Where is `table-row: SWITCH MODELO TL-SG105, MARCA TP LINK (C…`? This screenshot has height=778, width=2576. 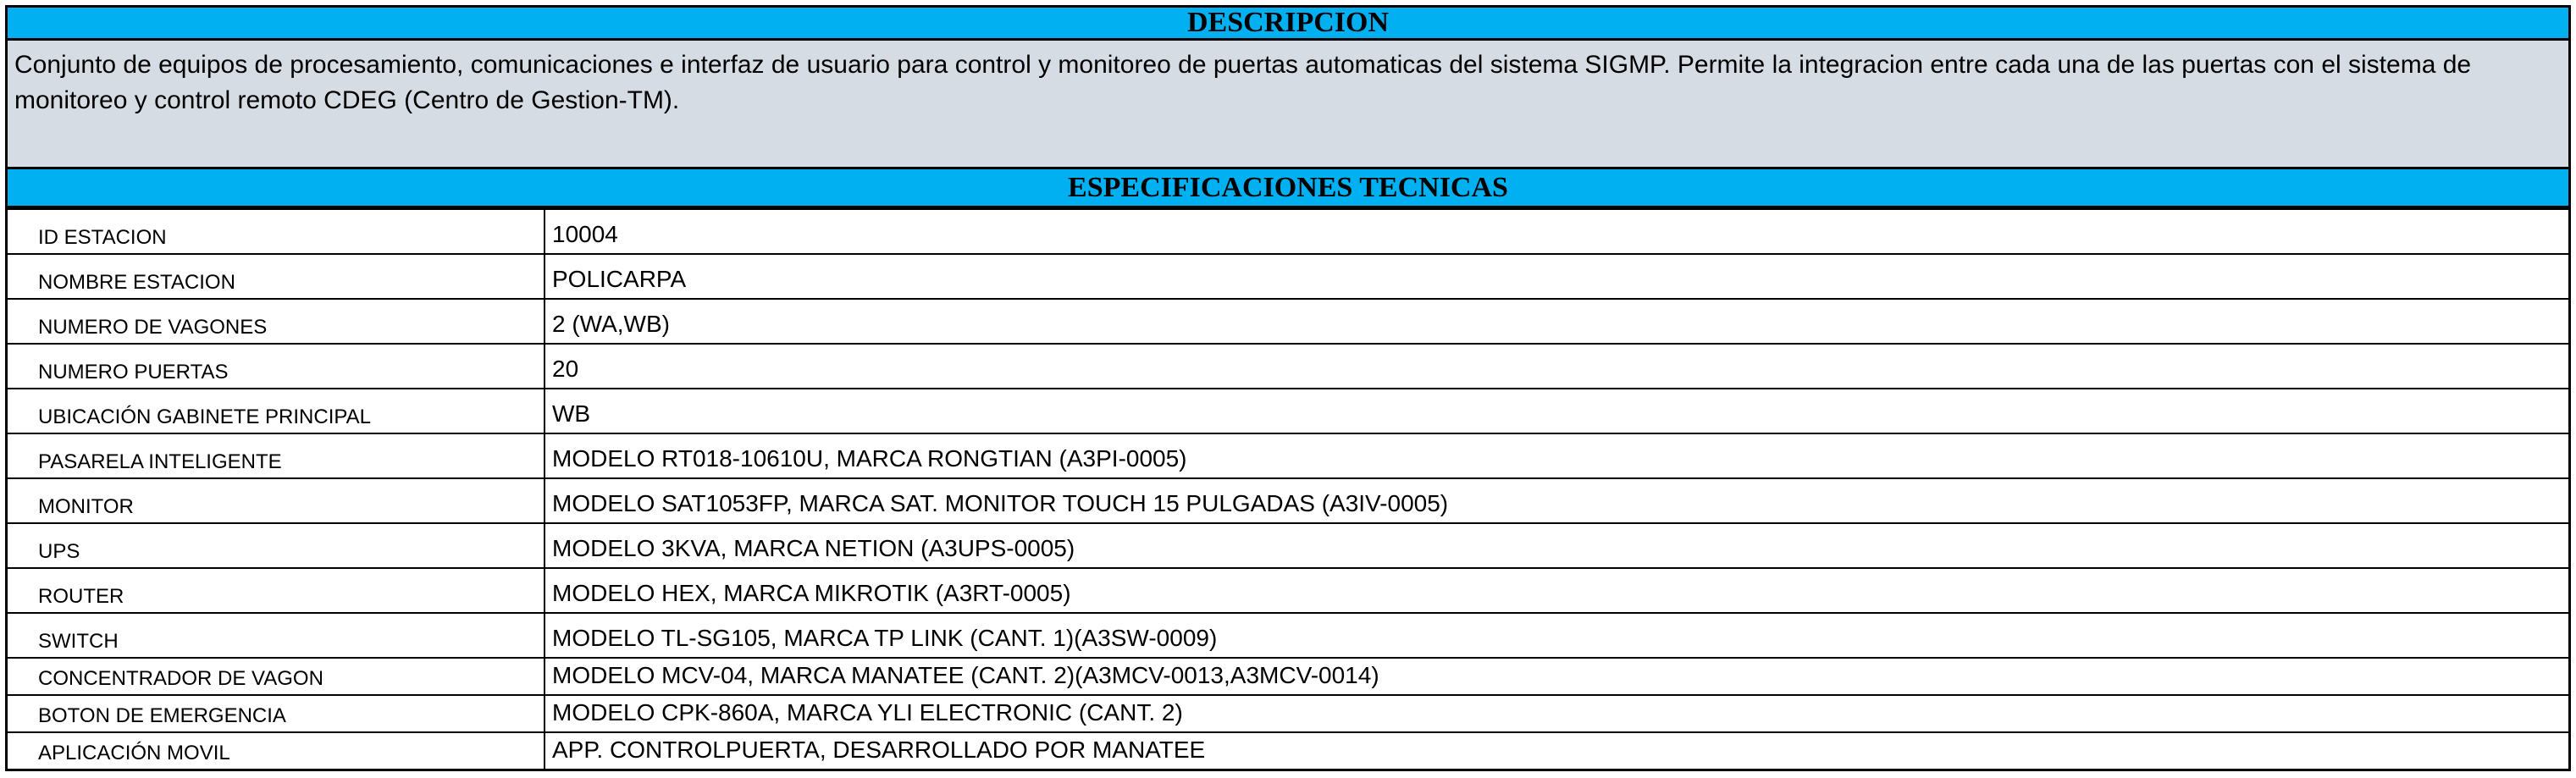 table-row: SWITCH MODELO TL-SG105, MARCA TP LINK (C… is located at coordinates (1288, 635).